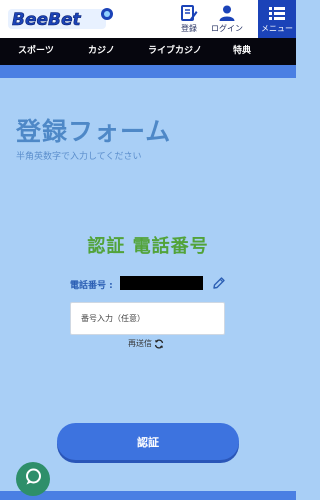  Describe the element at coordinates (219, 282) in the screenshot. I see `pencil-icon` at that location.